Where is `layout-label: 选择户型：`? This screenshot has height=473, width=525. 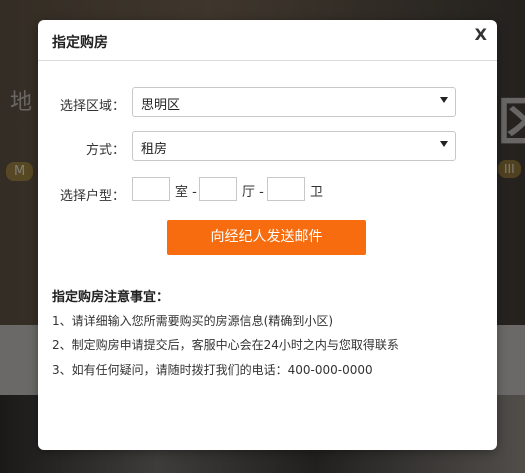 layout-label: 选择户型： is located at coordinates (92, 196).